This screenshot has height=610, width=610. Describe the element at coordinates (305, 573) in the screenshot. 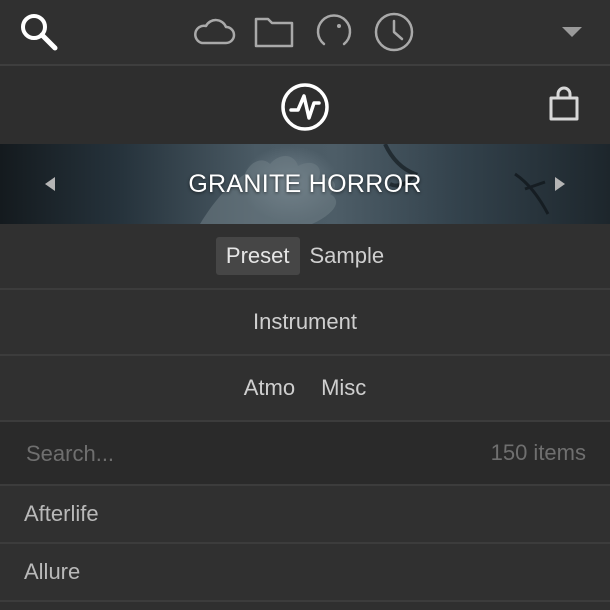

I see `list-item: Allure` at that location.